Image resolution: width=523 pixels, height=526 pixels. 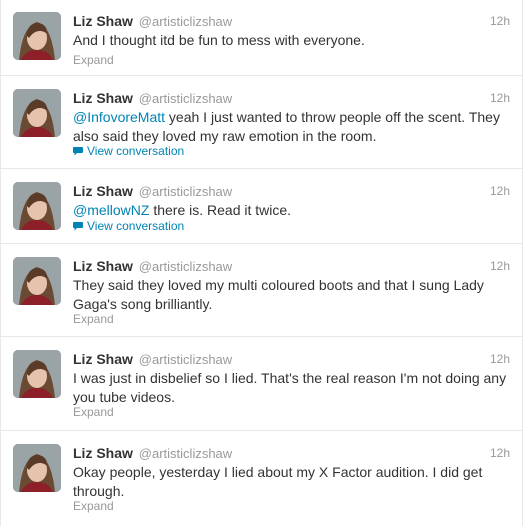 I want to click on tweet-text-line1: there is. Read it twice., so click(x=220, y=210).